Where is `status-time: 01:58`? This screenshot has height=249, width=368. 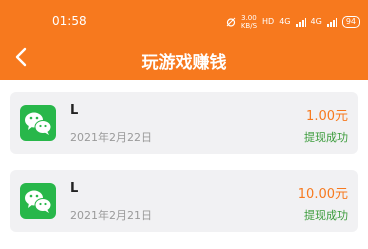
status-time: 01:58 is located at coordinates (69, 21).